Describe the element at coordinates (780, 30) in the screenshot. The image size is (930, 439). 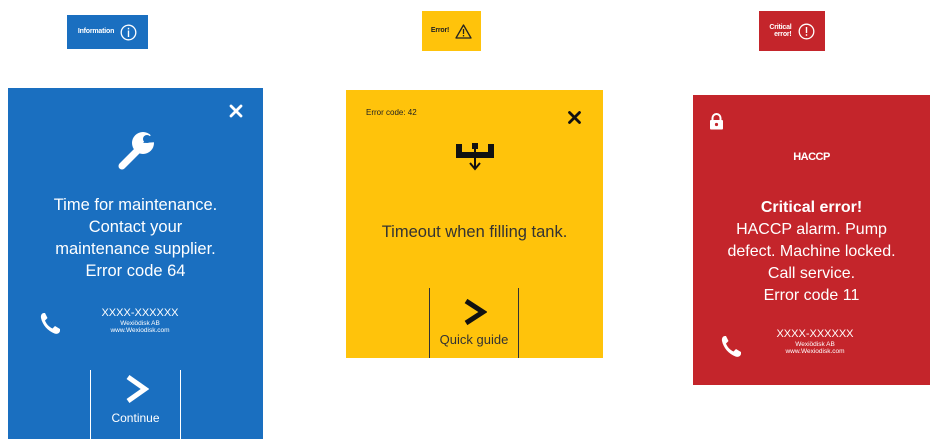
I see `critical-error-badge-label: Critical error!` at that location.